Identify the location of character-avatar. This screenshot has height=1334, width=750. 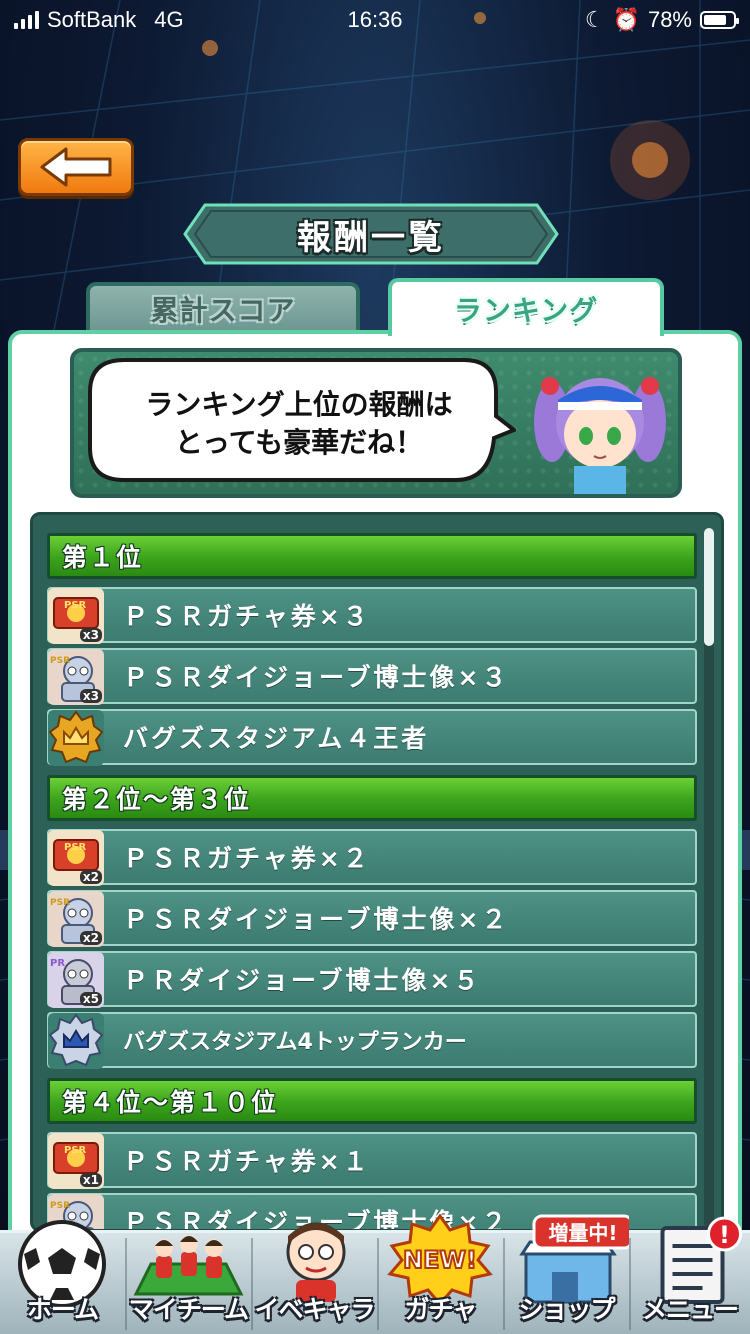
(600, 423).